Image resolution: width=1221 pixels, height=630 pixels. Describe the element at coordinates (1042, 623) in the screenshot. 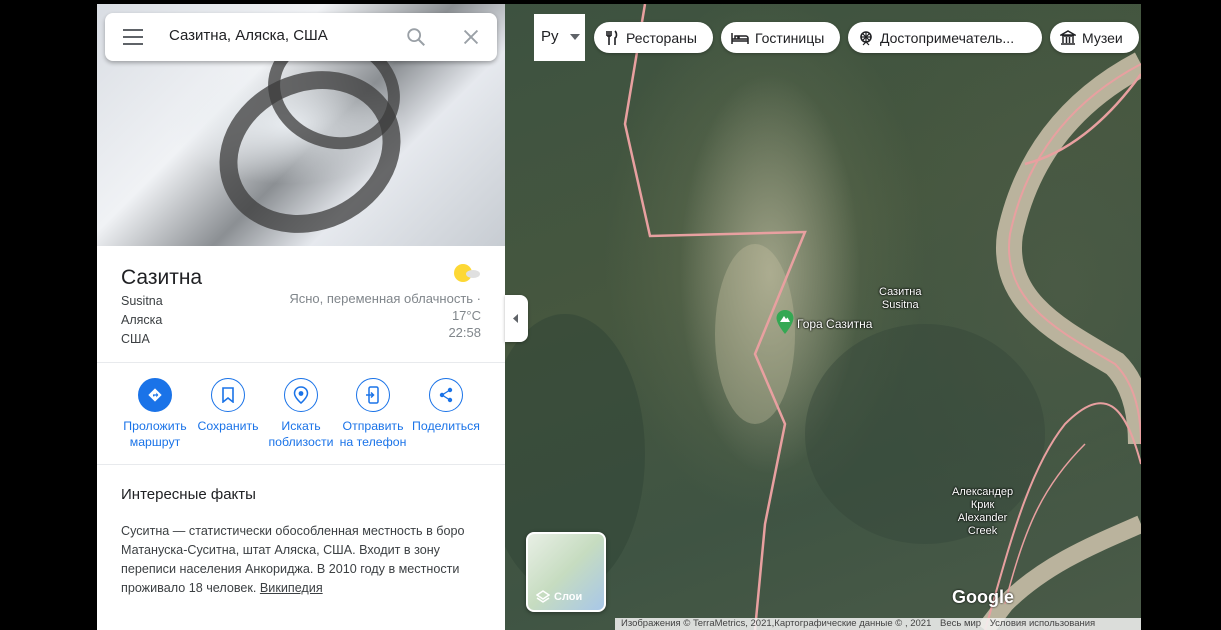

I see `terms-link: Условия использования` at that location.